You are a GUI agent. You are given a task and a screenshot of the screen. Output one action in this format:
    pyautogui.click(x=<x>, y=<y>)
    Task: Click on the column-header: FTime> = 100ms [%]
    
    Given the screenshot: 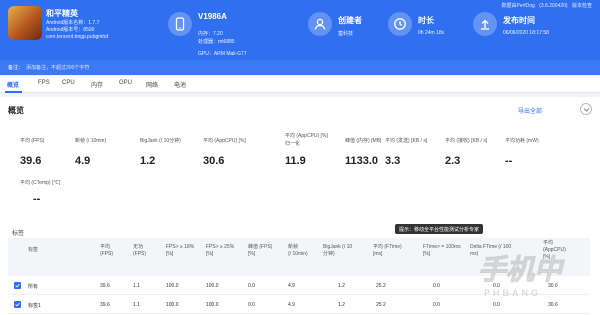 What is the action you would take?
    pyautogui.click(x=442, y=250)
    